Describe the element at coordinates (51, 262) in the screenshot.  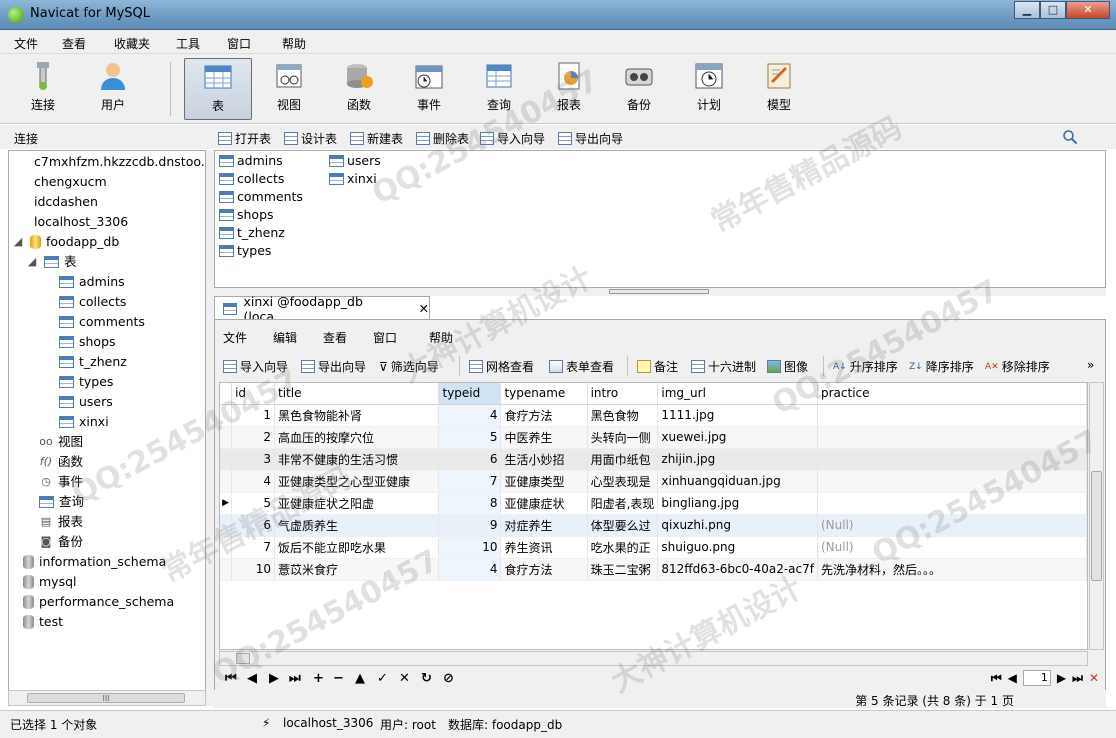
I see `tree-tables-node: ◢ 表` at that location.